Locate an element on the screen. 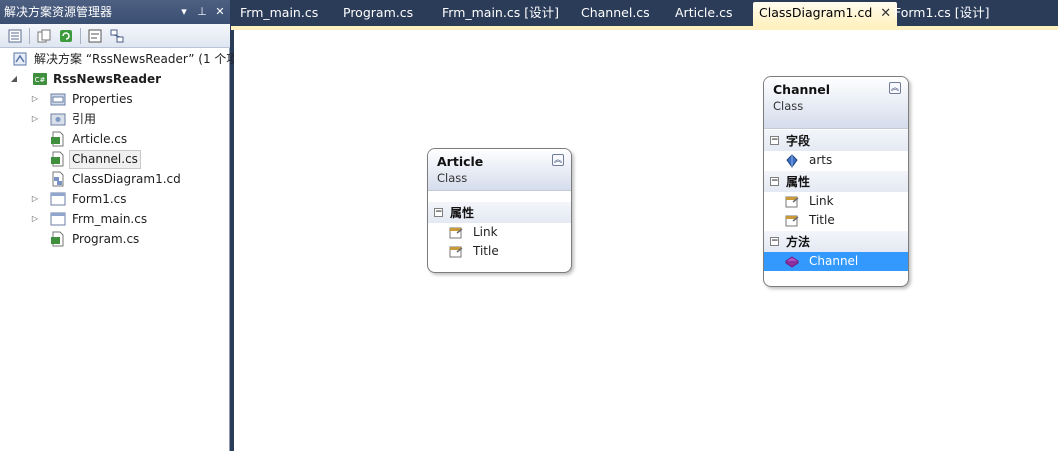 The width and height of the screenshot is (1058, 451). form-file-icon is located at coordinates (58, 219).